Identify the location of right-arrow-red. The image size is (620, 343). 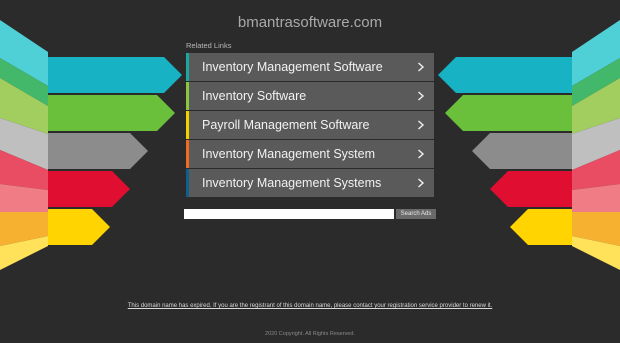
(531, 189).